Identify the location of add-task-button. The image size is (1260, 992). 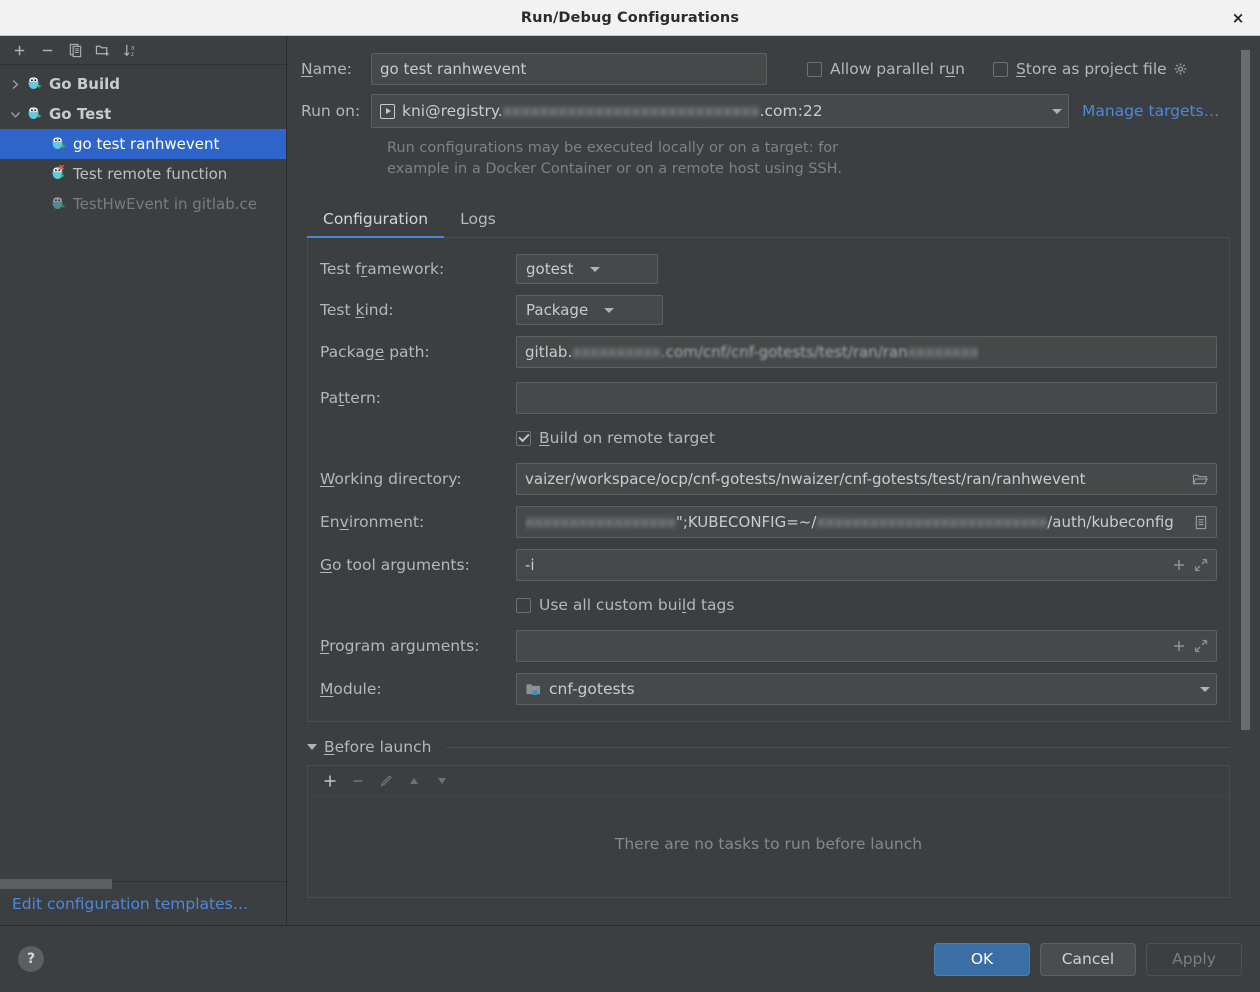
(330, 781).